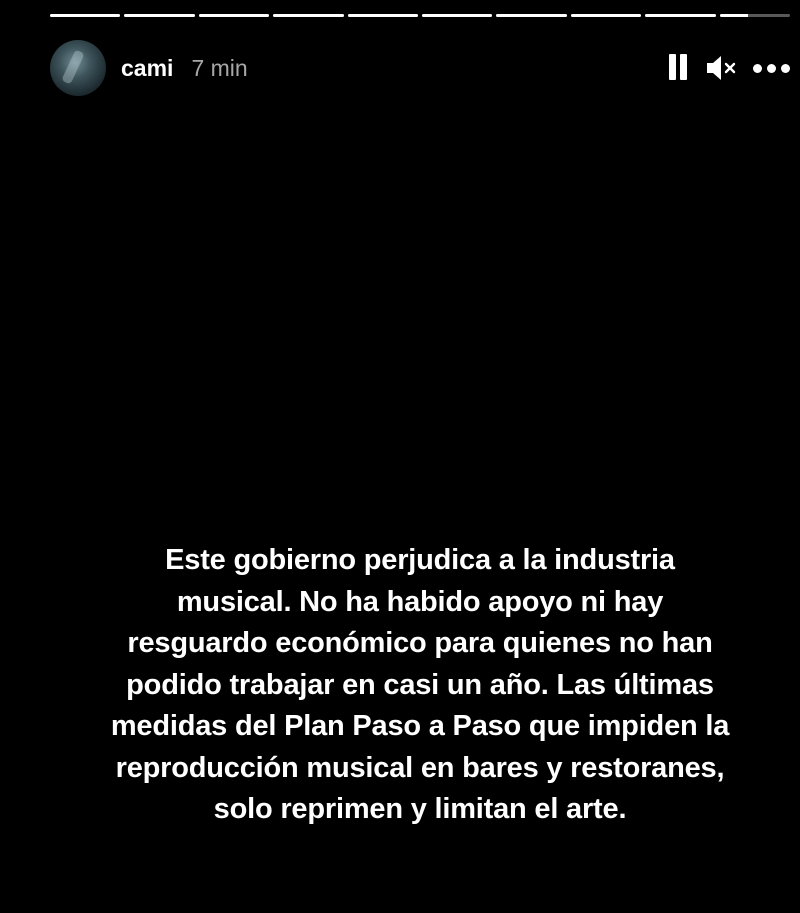  I want to click on story-progress-bar, so click(420, 16).